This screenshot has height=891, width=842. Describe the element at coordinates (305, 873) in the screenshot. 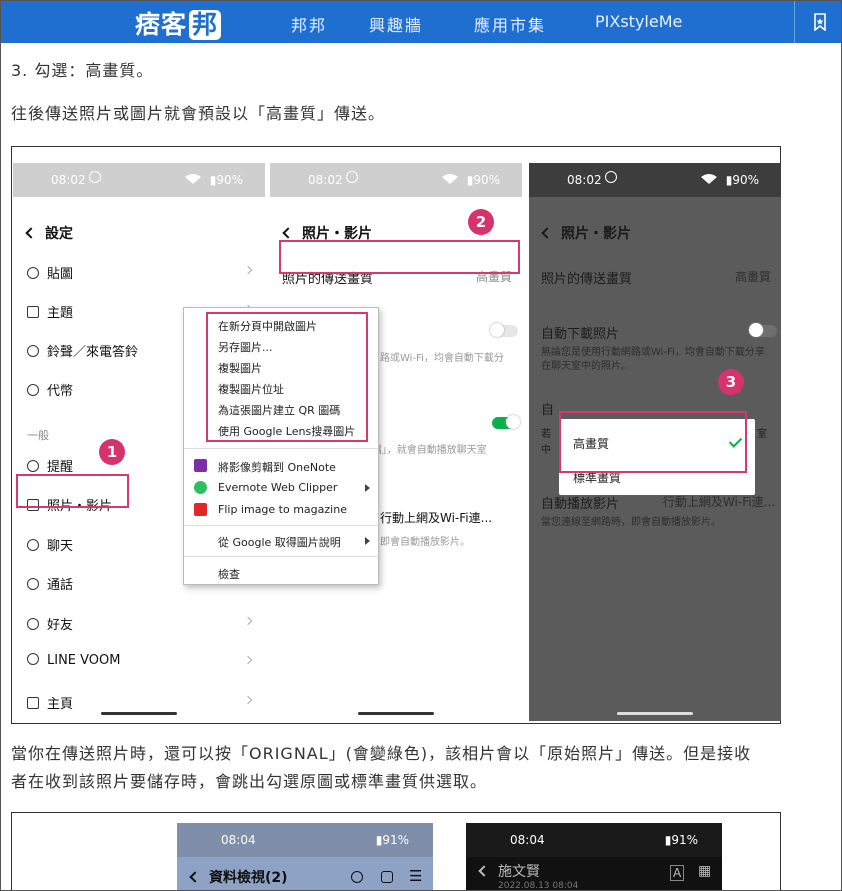

I see `data-view-header: 資料檢視(2) ☰` at that location.